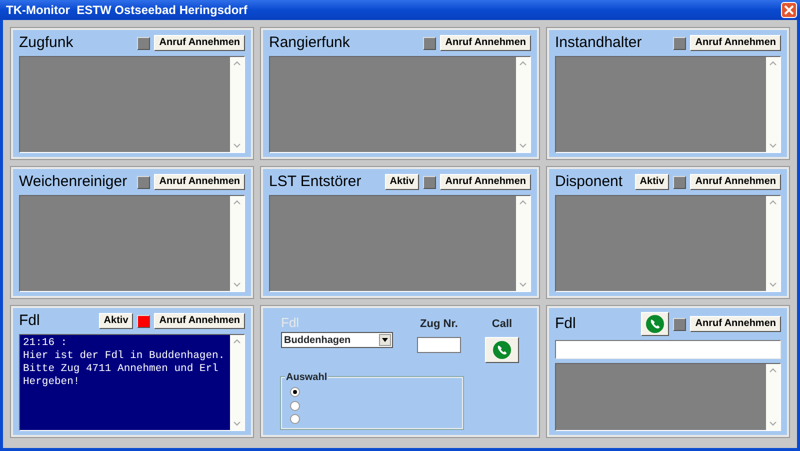 The width and height of the screenshot is (800, 451). Describe the element at coordinates (309, 43) in the screenshot. I see `panel-title: Rangierfunk` at that location.